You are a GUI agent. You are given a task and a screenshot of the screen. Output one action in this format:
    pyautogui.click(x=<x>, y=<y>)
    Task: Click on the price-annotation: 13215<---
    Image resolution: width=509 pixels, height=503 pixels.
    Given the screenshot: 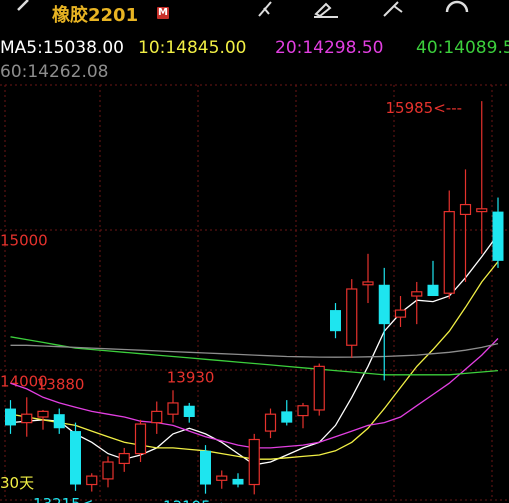 What is the action you would take?
    pyautogui.click(x=71, y=499)
    